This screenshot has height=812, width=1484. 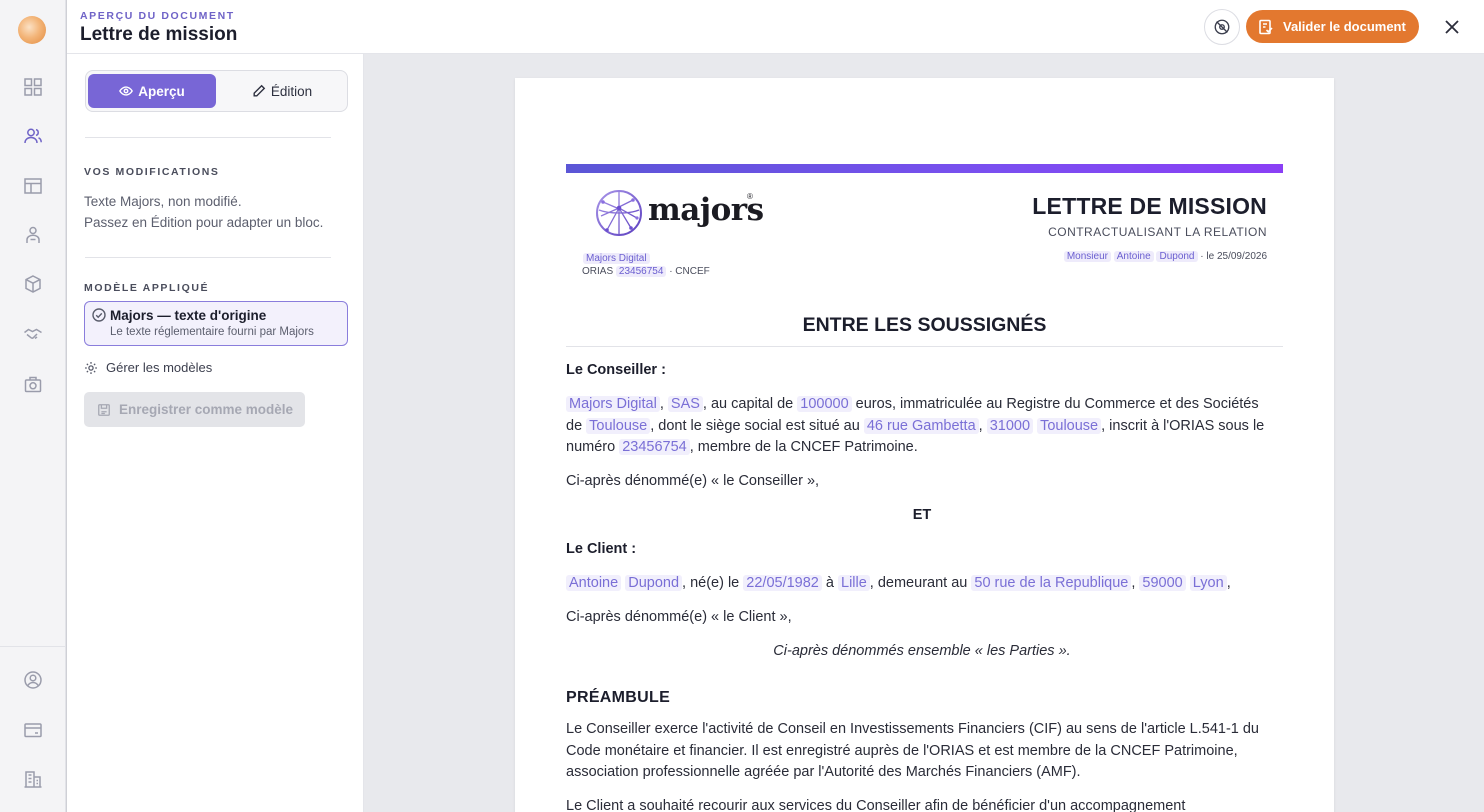 I want to click on legal-form-variable: SAS, so click(x=685, y=404).